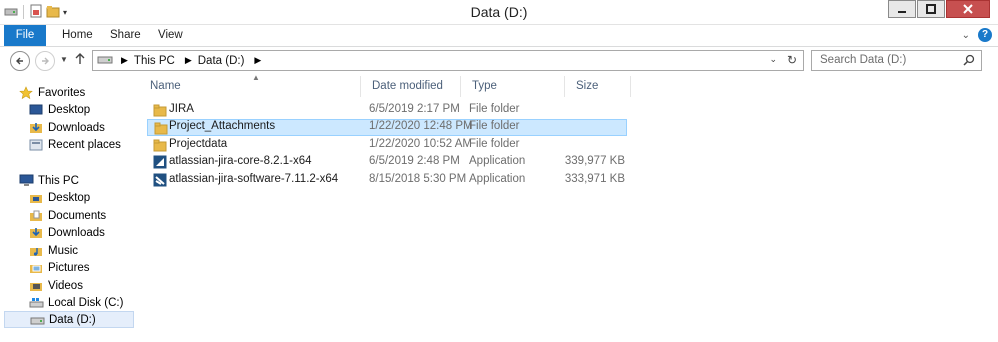 The image size is (998, 342). Describe the element at coordinates (84, 144) in the screenshot. I see `sidebar-item-label: Recent places` at that location.